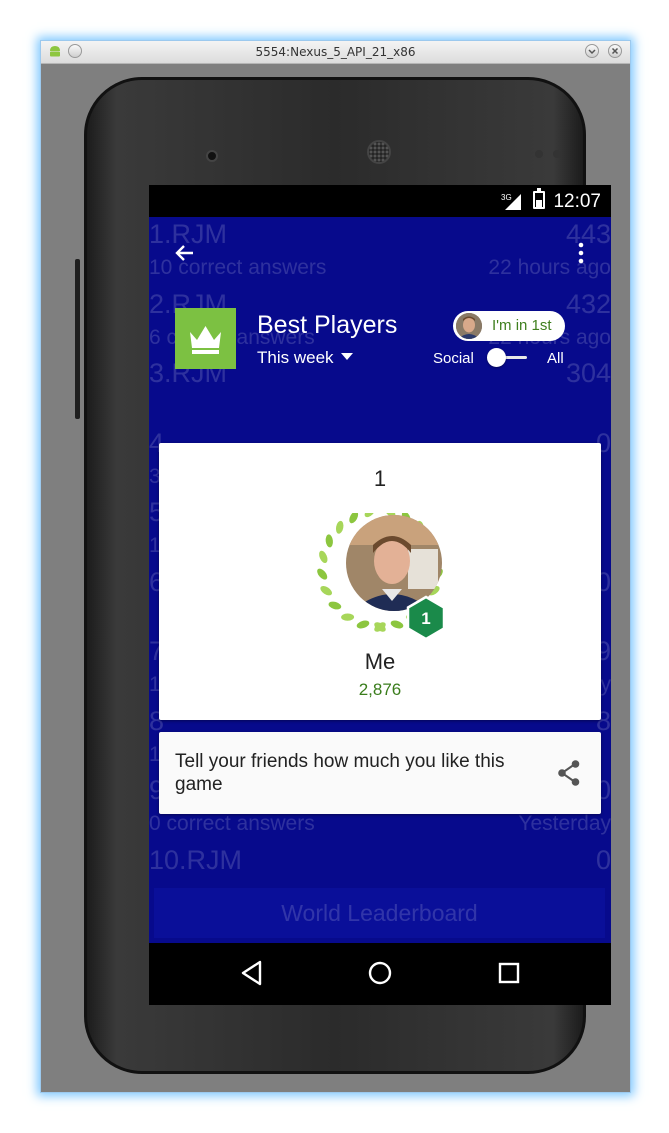  What do you see at coordinates (539, 154) in the screenshot?
I see `proximity-sensor` at bounding box center [539, 154].